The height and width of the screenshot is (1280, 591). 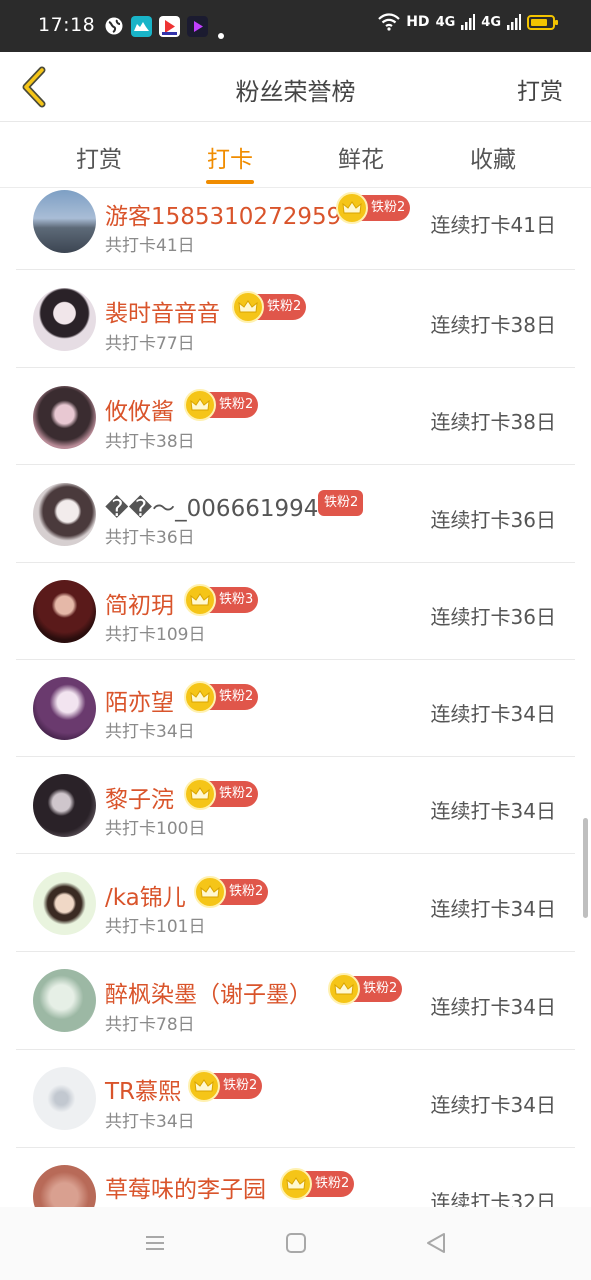 I want to click on user-name: 简初玥, so click(x=139, y=603).